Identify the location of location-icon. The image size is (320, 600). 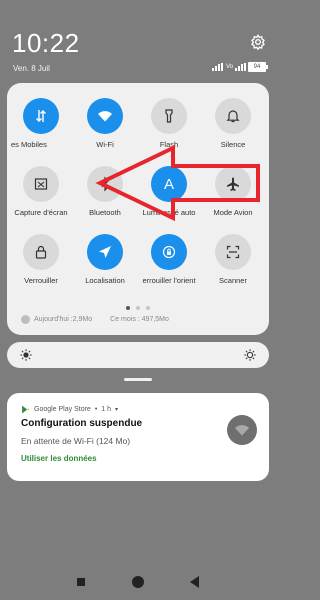
(105, 252).